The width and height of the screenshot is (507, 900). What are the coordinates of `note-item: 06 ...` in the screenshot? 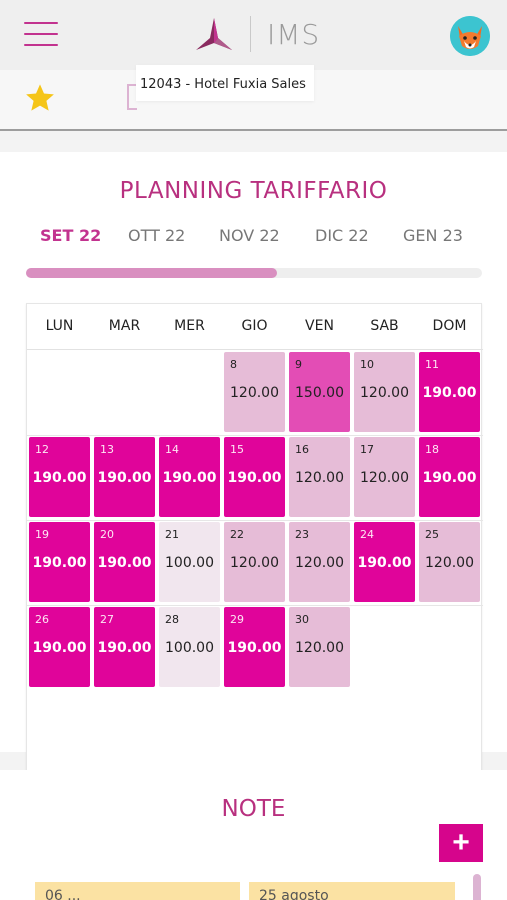 It's located at (137, 891).